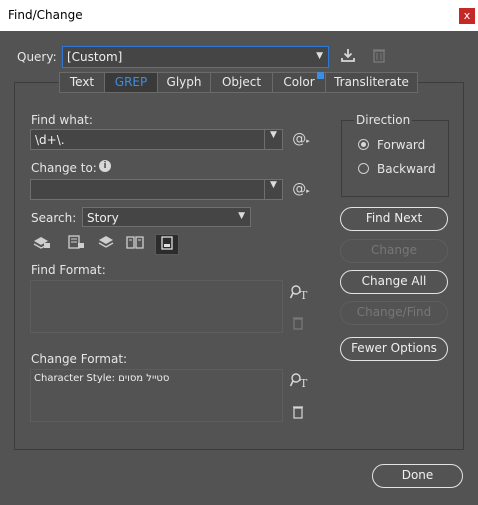 This screenshot has height=505, width=478. What do you see at coordinates (131, 82) in the screenshot?
I see `tab-grep: GREP` at bounding box center [131, 82].